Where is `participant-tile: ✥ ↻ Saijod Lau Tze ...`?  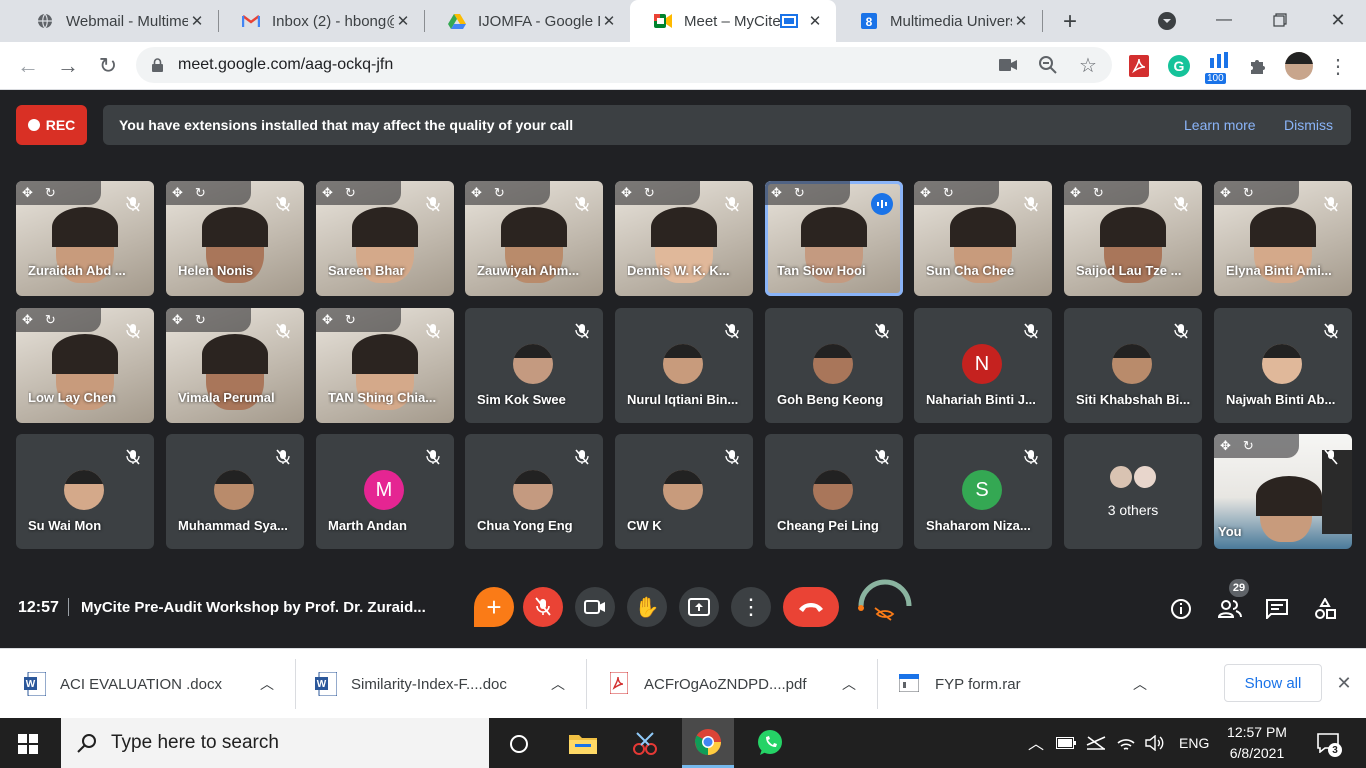 participant-tile: ✥ ↻ Saijod Lau Tze ... is located at coordinates (1133, 238).